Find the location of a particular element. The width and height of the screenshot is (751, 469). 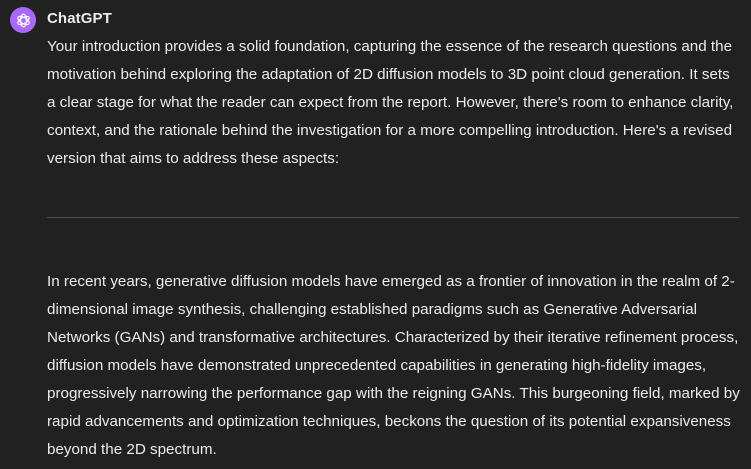

openai-logo-icon is located at coordinates (23, 20).